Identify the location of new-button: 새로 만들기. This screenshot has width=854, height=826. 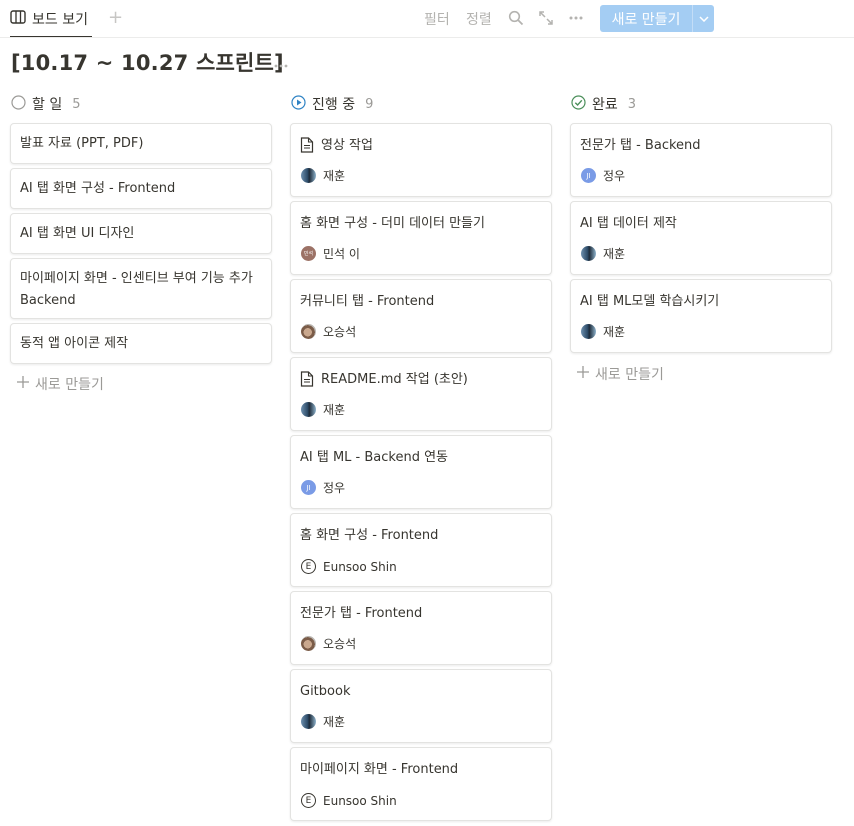
(657, 18).